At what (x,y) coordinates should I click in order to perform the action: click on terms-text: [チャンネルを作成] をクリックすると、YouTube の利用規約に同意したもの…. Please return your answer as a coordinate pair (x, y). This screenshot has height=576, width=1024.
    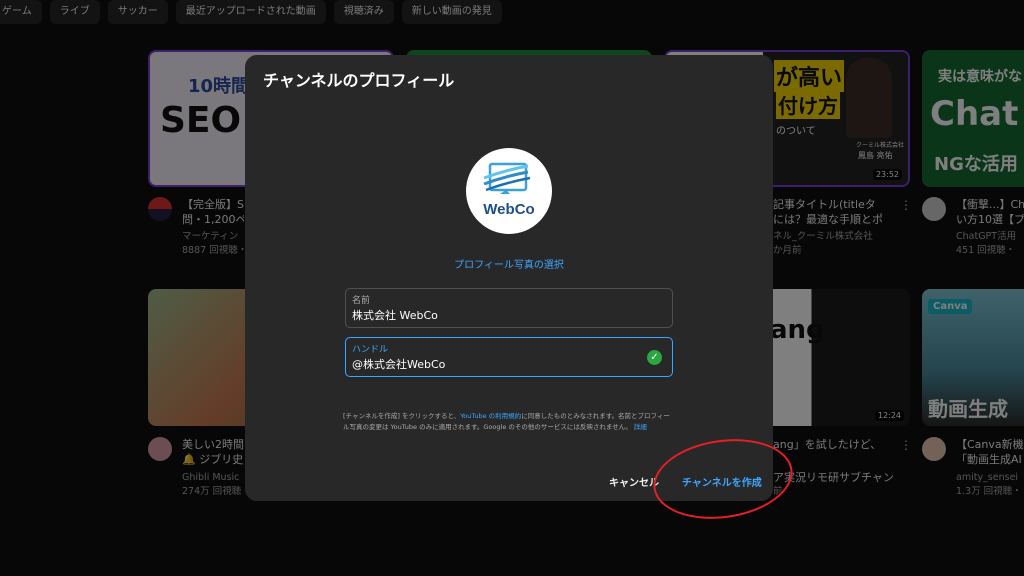
    Looking at the image, I should click on (506, 421).